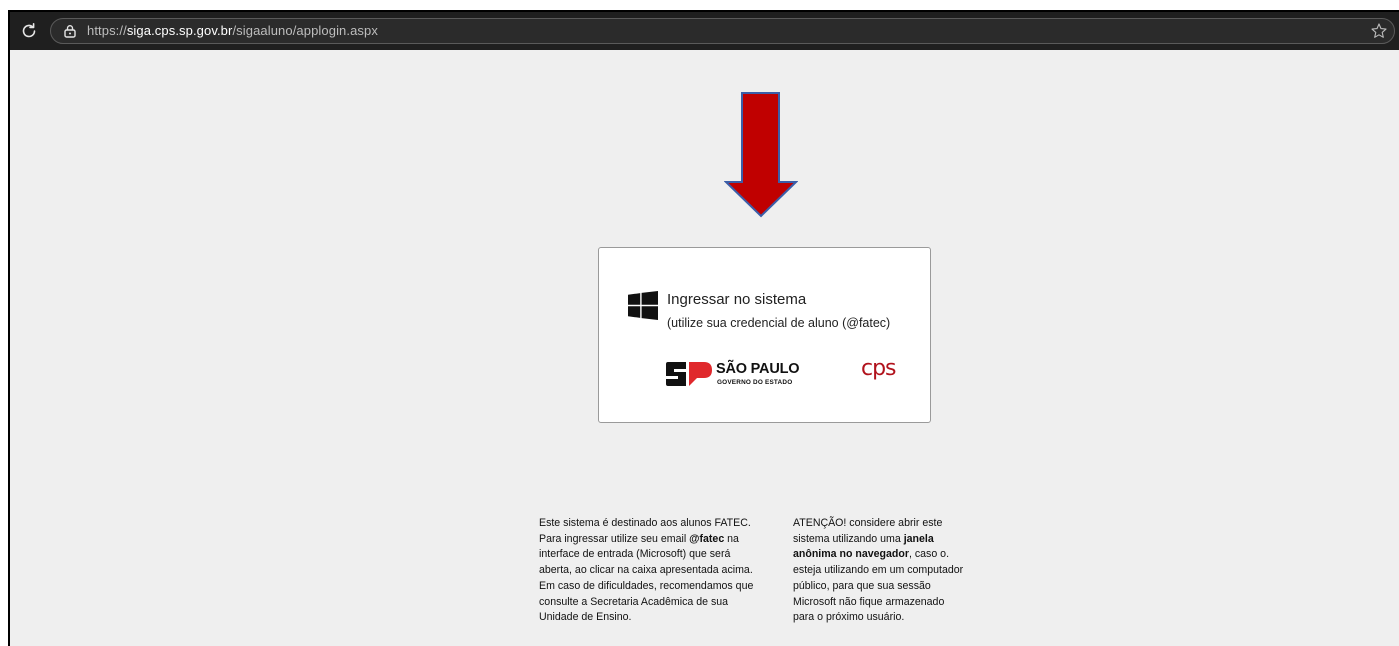  I want to click on note-line: esteja utilizando em um computador, so click(878, 570).